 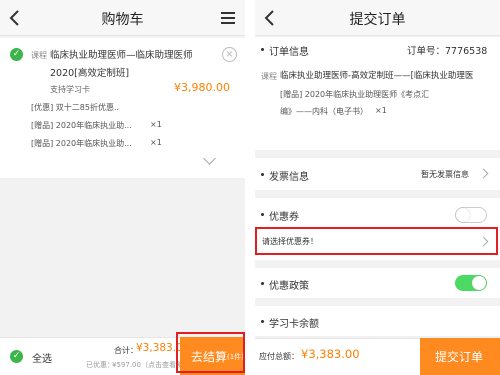 What do you see at coordinates (284, 217) in the screenshot?
I see `coupon-label: 优惠券` at bounding box center [284, 217].